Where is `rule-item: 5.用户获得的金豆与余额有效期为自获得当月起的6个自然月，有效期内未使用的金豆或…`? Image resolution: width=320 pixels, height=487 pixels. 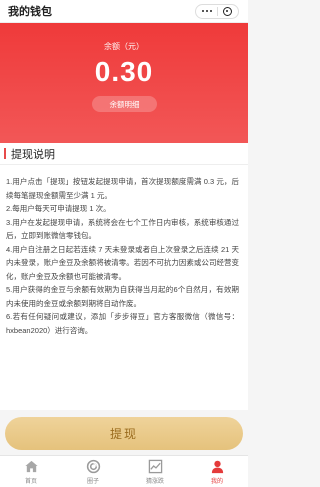 rule-item: 5.用户获得的金豆与余额有效期为自获得当月起的6个自然月，有效期内未使用的金豆或… is located at coordinates (122, 296).